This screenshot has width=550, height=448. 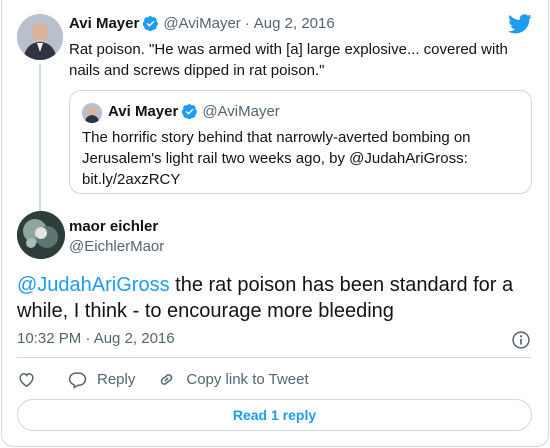 I want to click on quoted-author-name: Avi Mayer, so click(x=143, y=111).